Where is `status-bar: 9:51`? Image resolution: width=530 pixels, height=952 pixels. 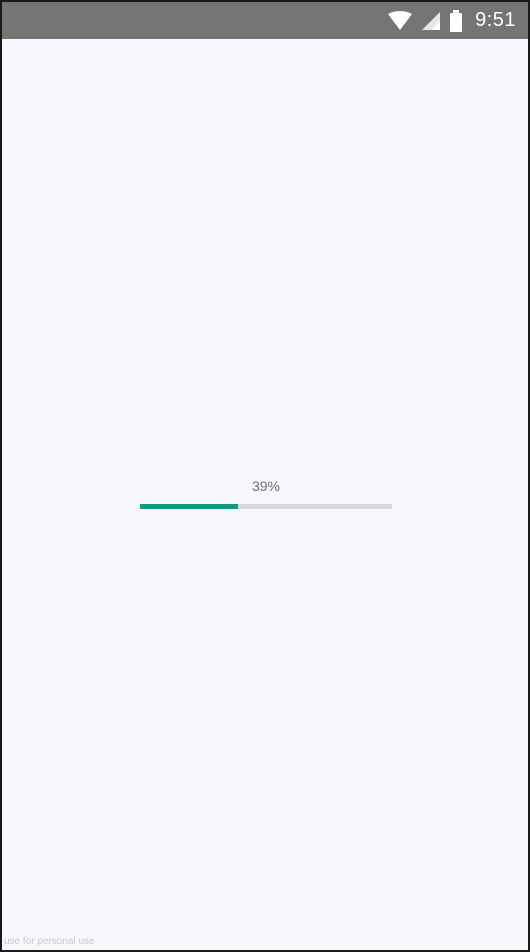
status-bar: 9:51 is located at coordinates (265, 20).